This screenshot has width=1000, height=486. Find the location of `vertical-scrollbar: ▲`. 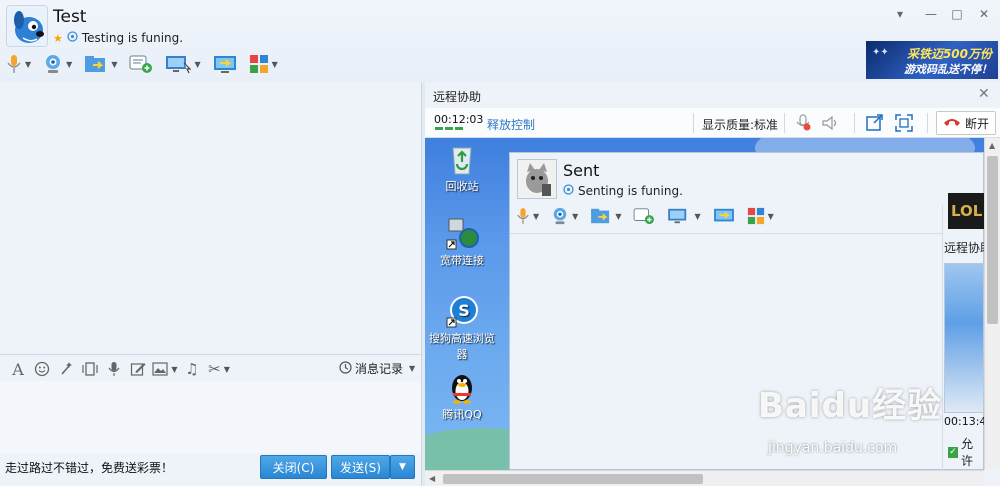

vertical-scrollbar: ▲ is located at coordinates (992, 304).